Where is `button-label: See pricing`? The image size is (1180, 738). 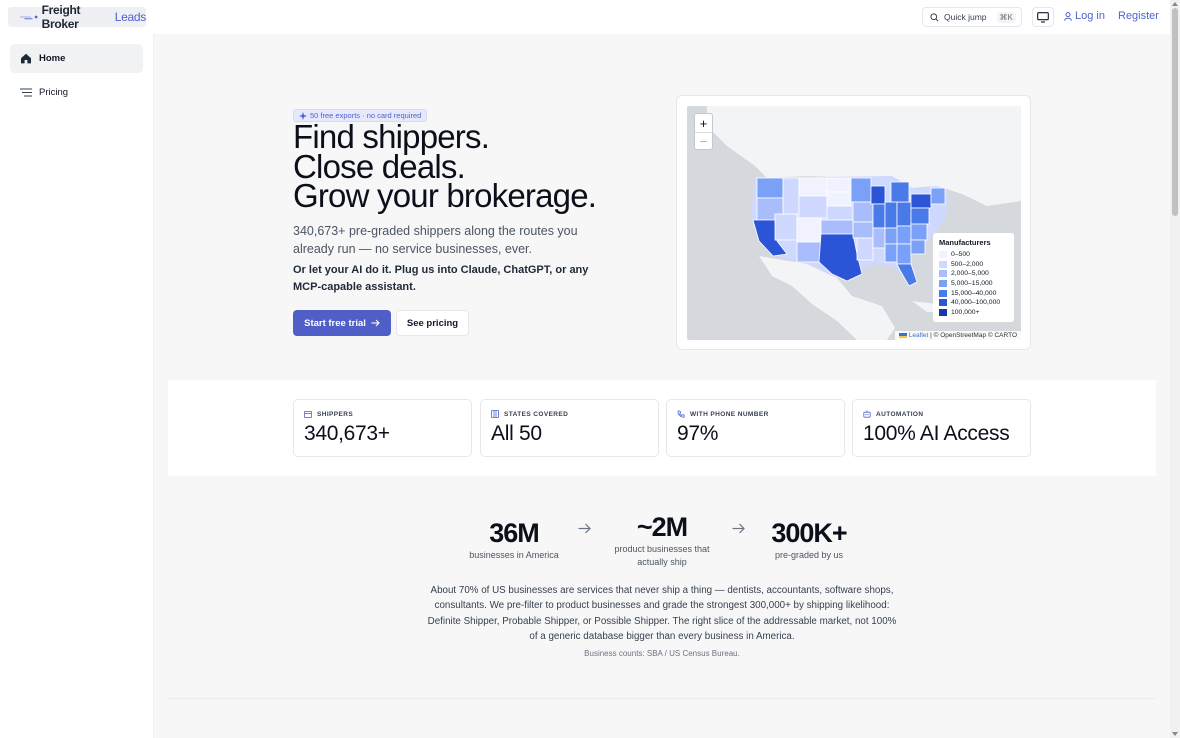 button-label: See pricing is located at coordinates (432, 323).